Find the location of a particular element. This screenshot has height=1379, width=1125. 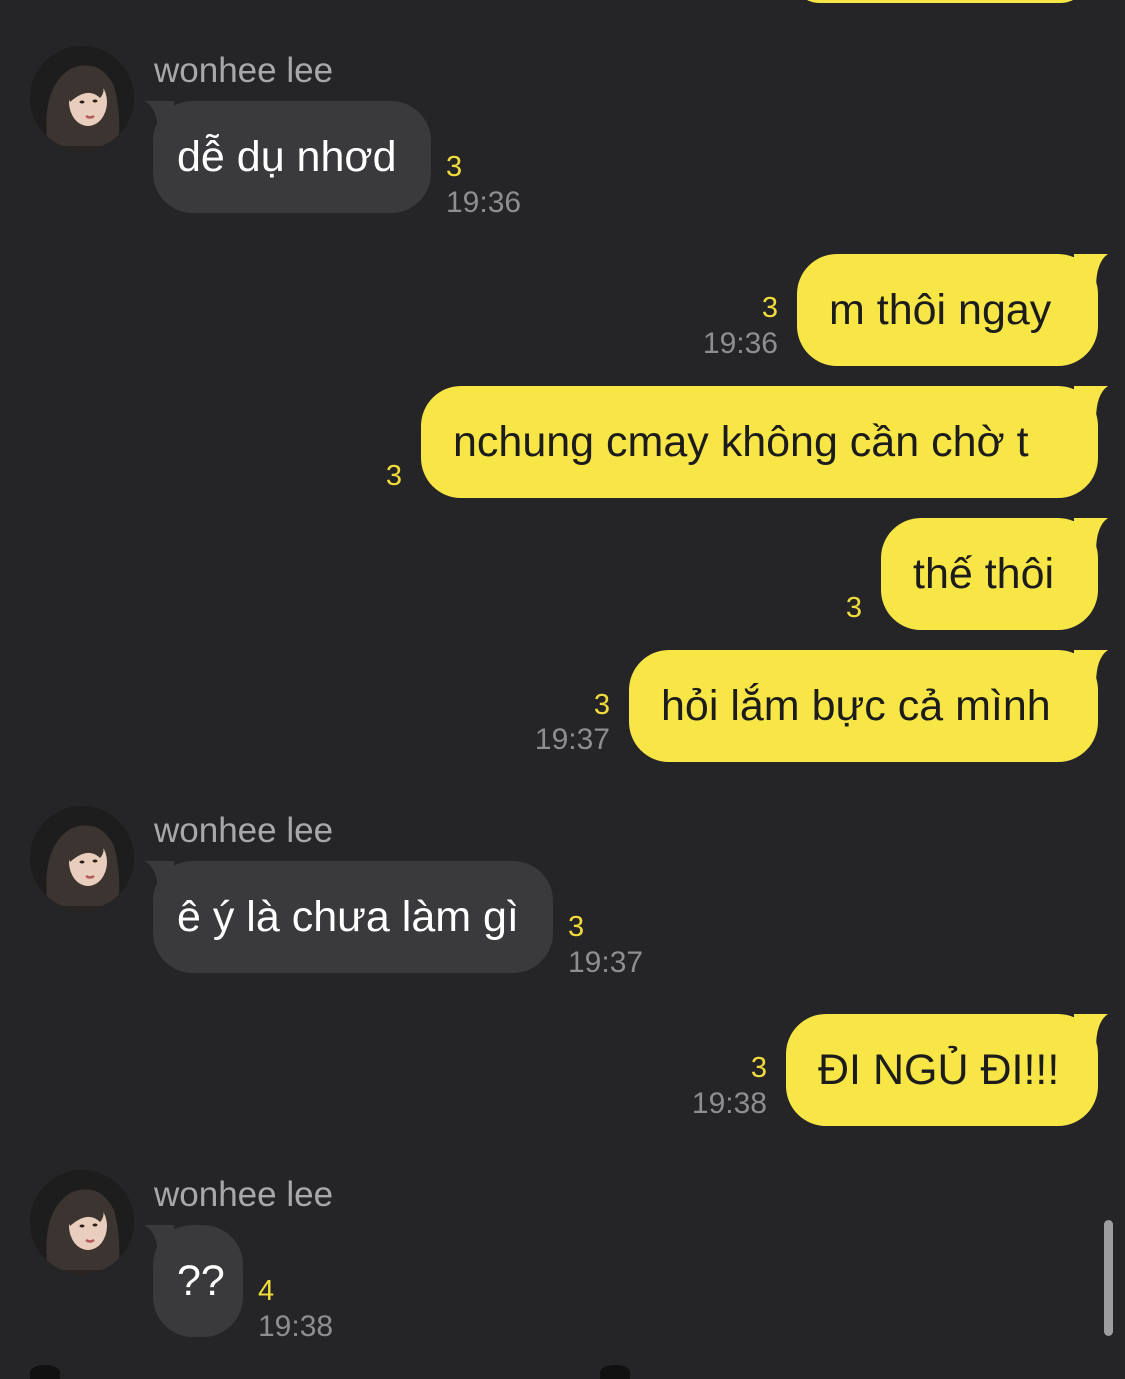

message-bubble-outgoing-partial is located at coordinates (940, 1).